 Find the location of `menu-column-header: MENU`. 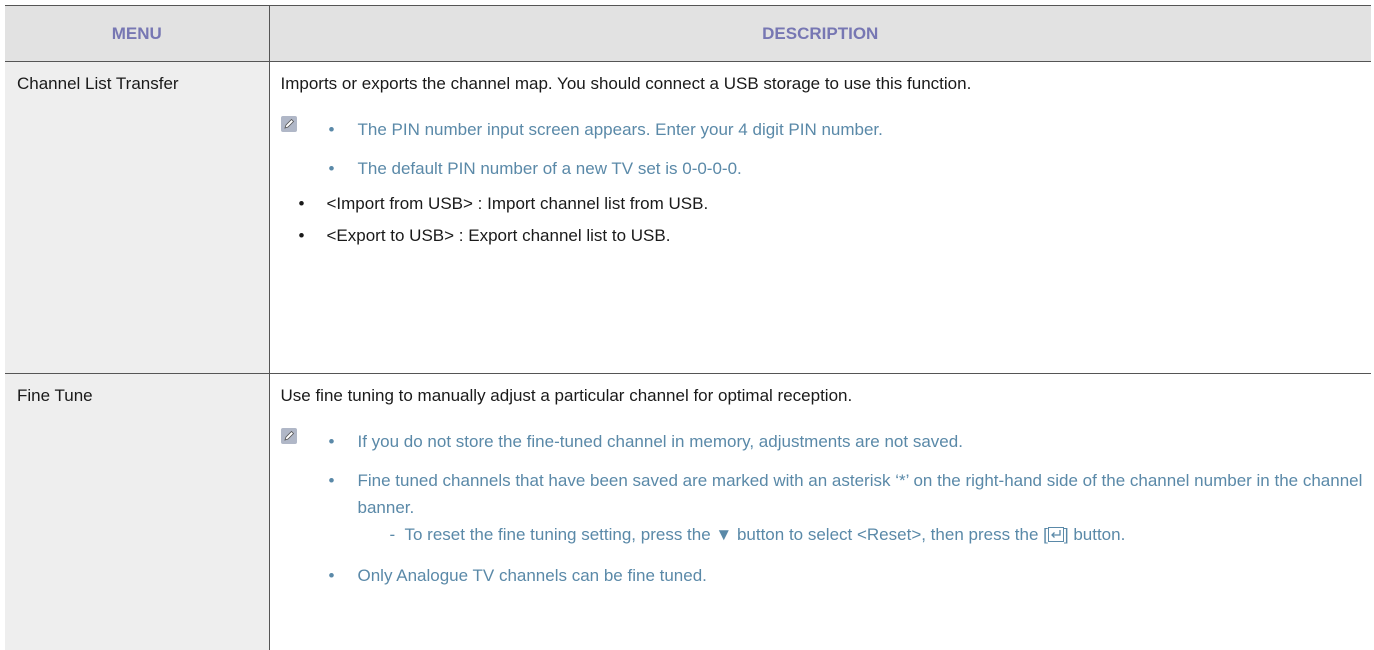

menu-column-header: MENU is located at coordinates (137, 34).